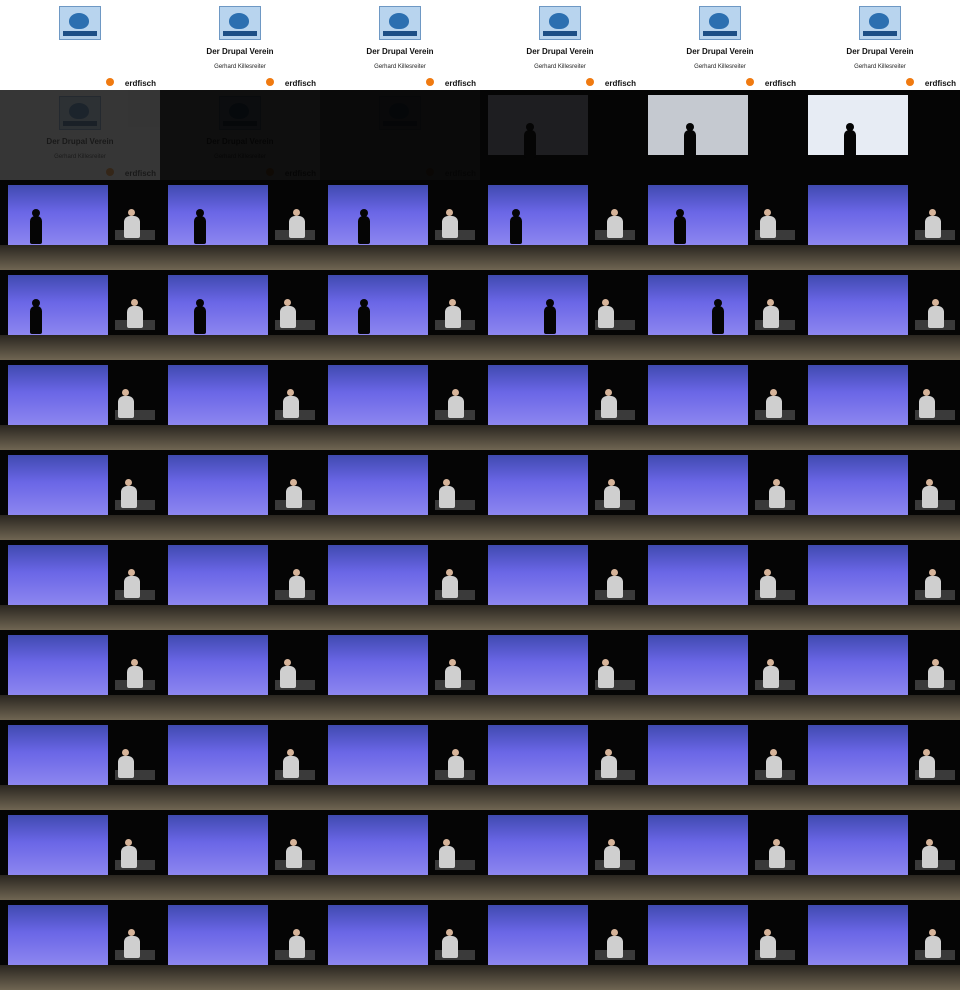 The height and width of the screenshot is (990, 960). Describe the element at coordinates (400, 135) in the screenshot. I see `video-frame: erdfisch` at that location.